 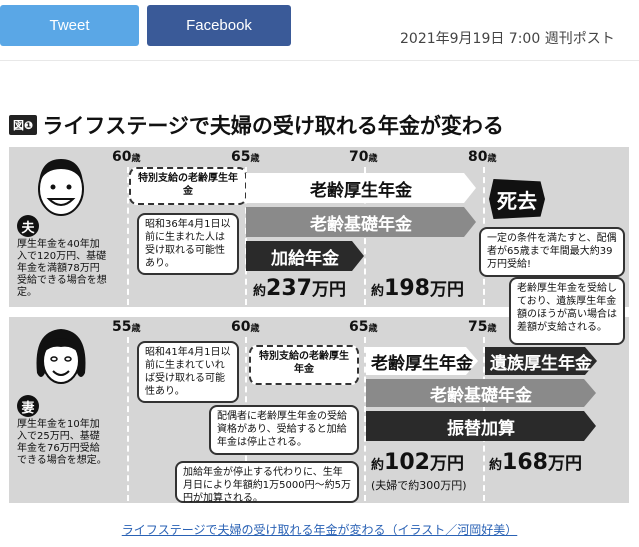 I want to click on wife-note-special: 昭和41年4月1日以前に生まれていれば受け取れる可能性あり。, so click(x=188, y=372).